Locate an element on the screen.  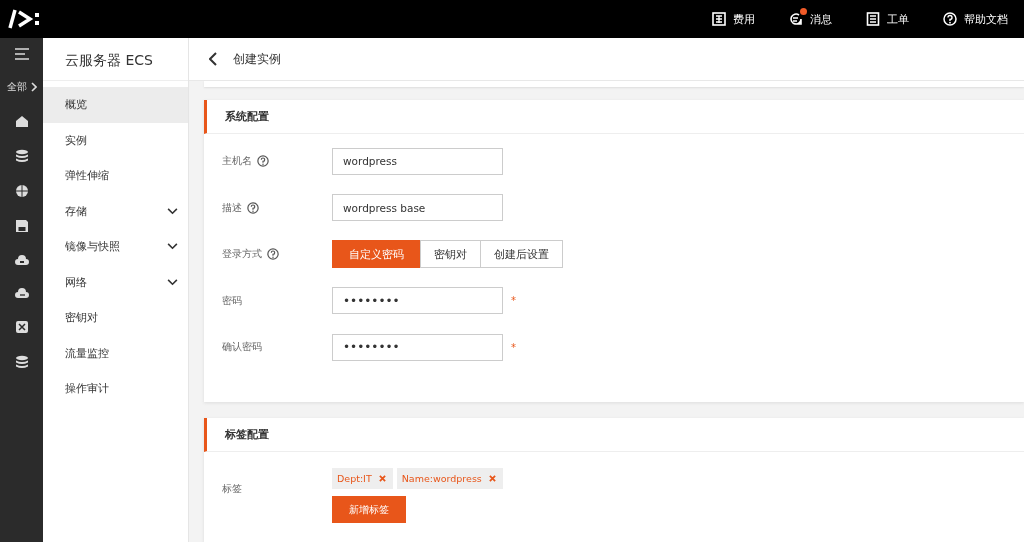
chevron-icon is located at coordinates (33, 87).